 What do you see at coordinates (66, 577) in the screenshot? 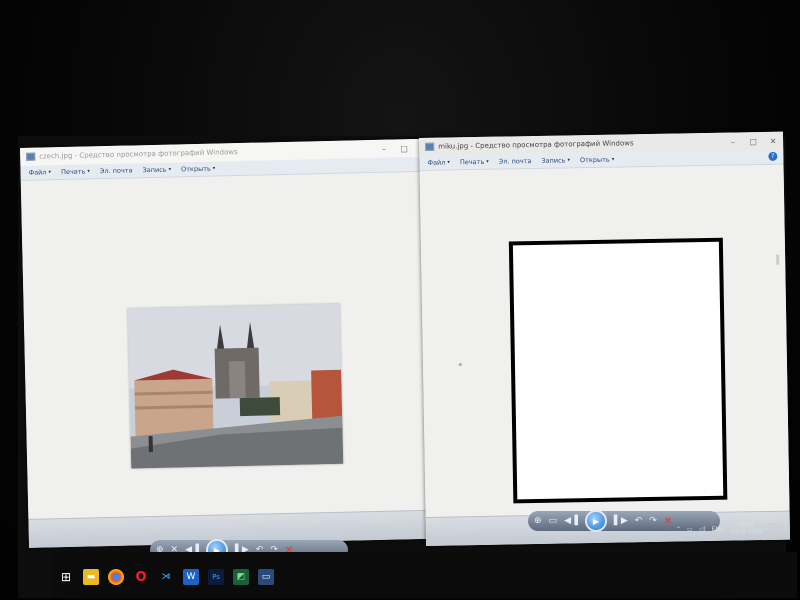
I see `windows-start-icon: ⊞` at bounding box center [66, 577].